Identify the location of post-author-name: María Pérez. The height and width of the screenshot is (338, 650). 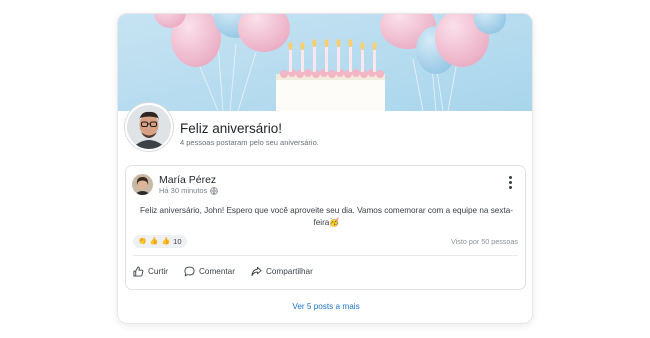
(187, 180).